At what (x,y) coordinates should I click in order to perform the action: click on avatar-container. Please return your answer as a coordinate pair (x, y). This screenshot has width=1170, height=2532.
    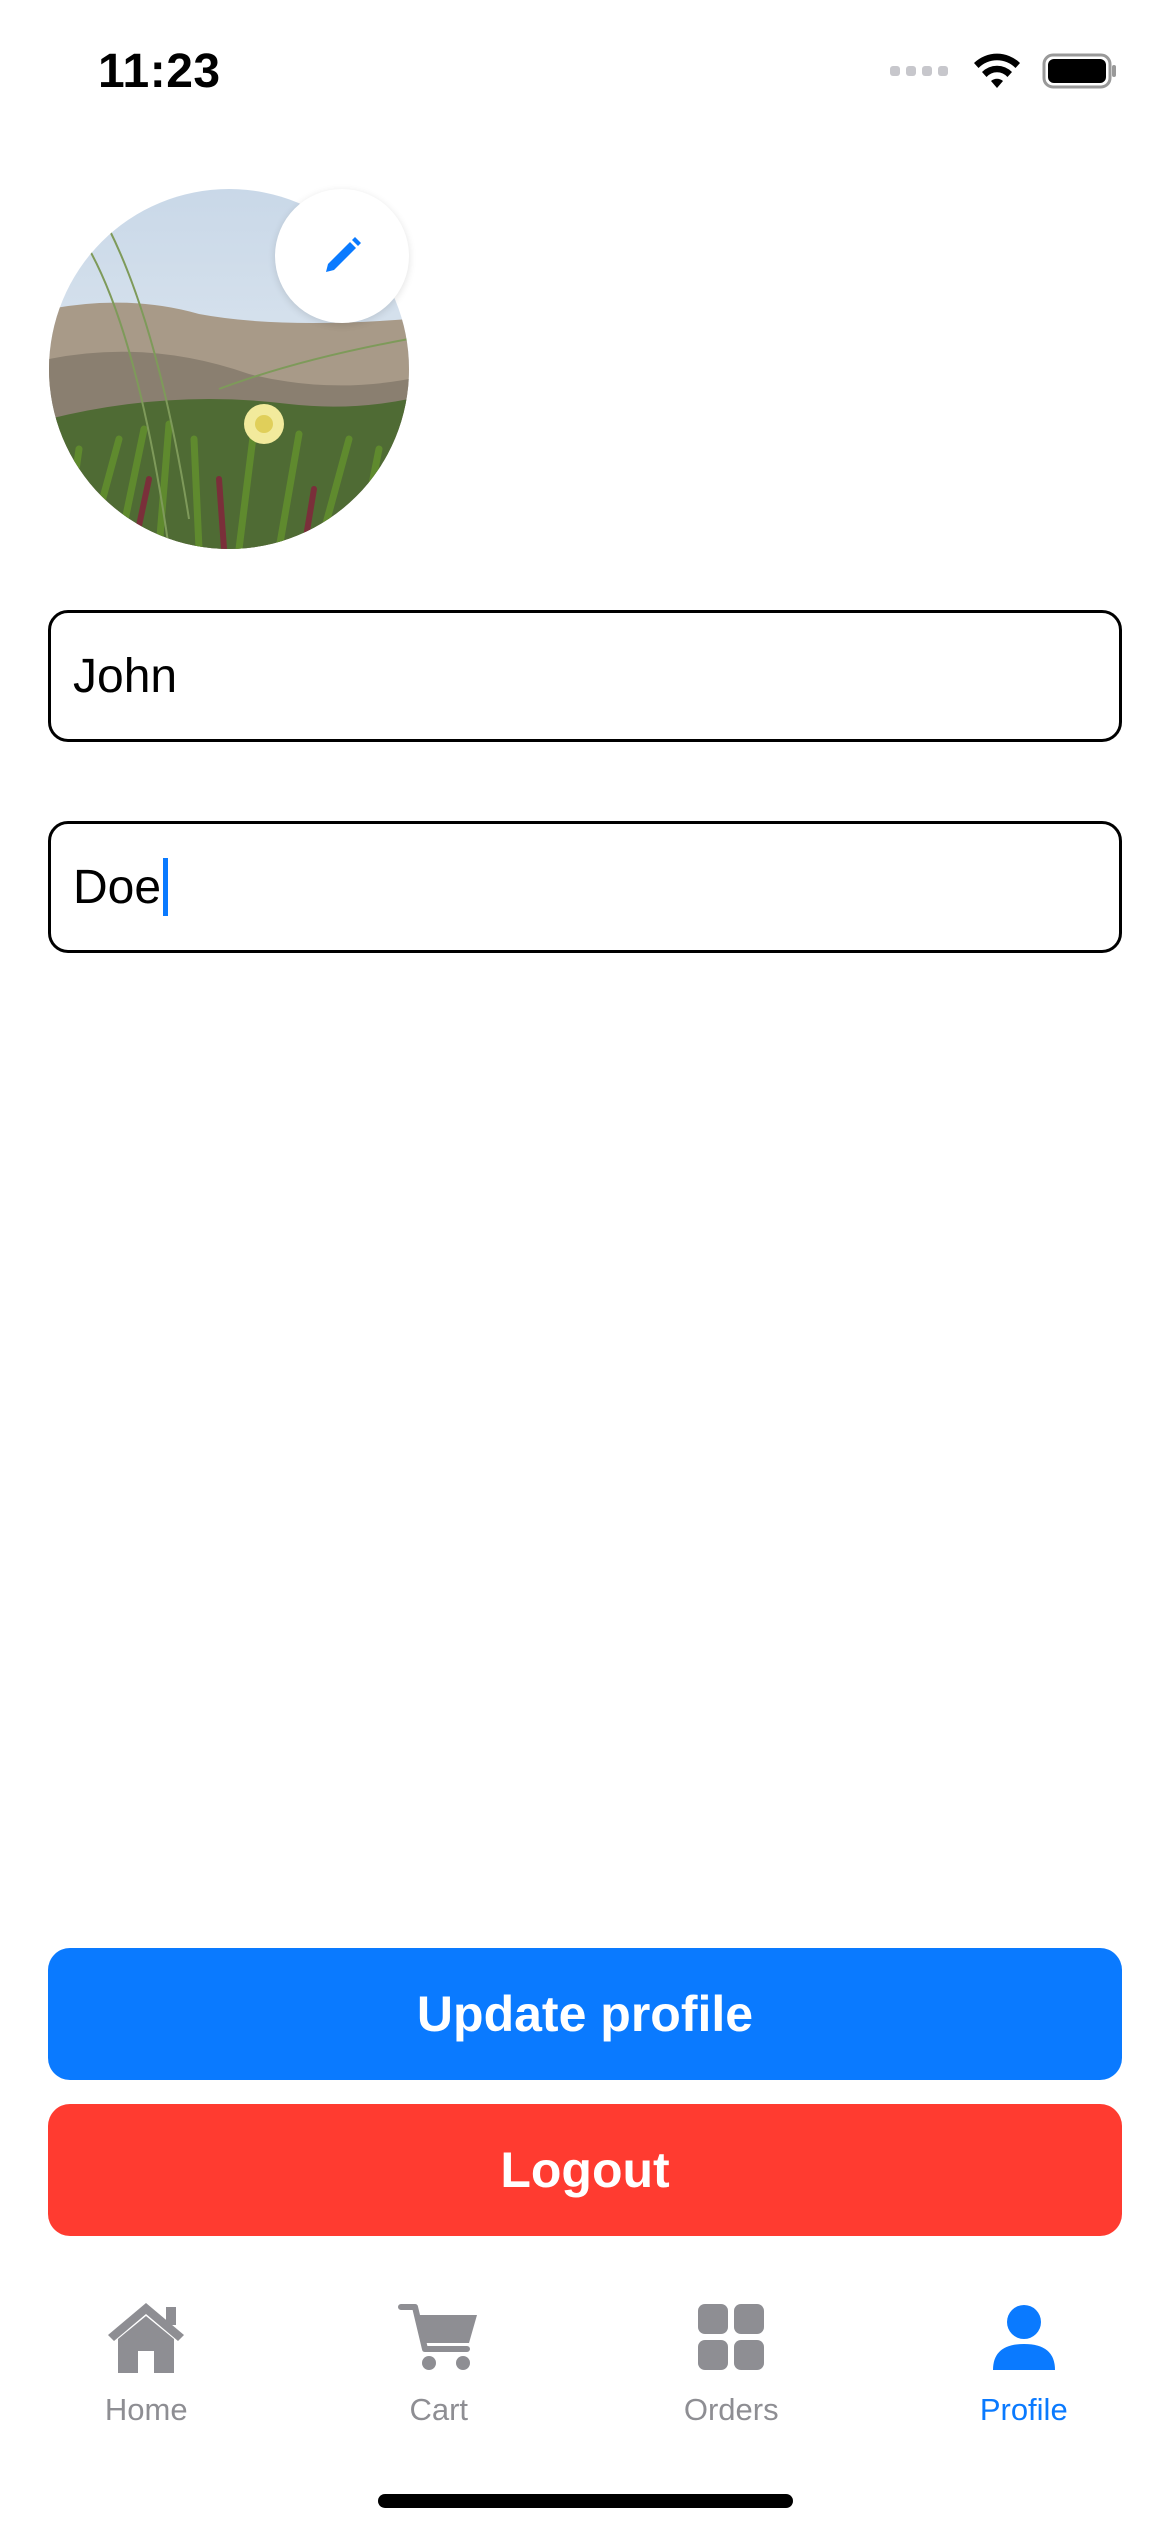
    Looking at the image, I should click on (229, 369).